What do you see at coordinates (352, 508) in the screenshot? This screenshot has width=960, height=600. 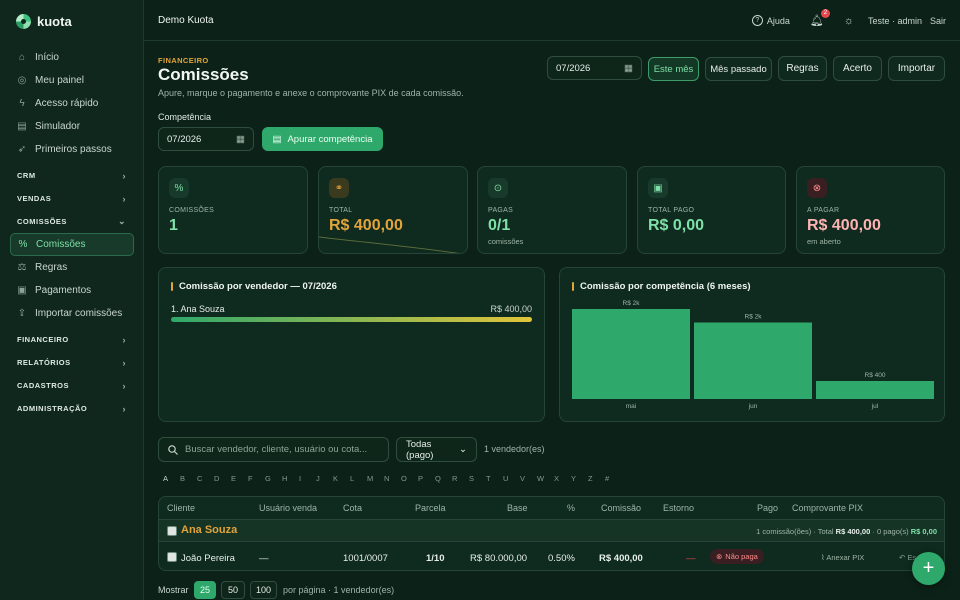 I see `col-header-cota: Cota` at bounding box center [352, 508].